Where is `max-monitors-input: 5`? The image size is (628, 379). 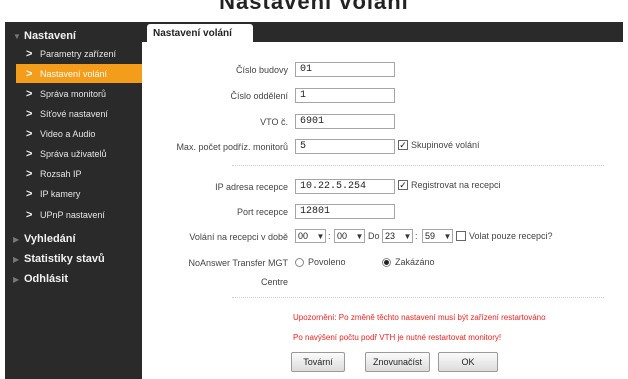
max-monitors-input: 5 is located at coordinates (345, 146).